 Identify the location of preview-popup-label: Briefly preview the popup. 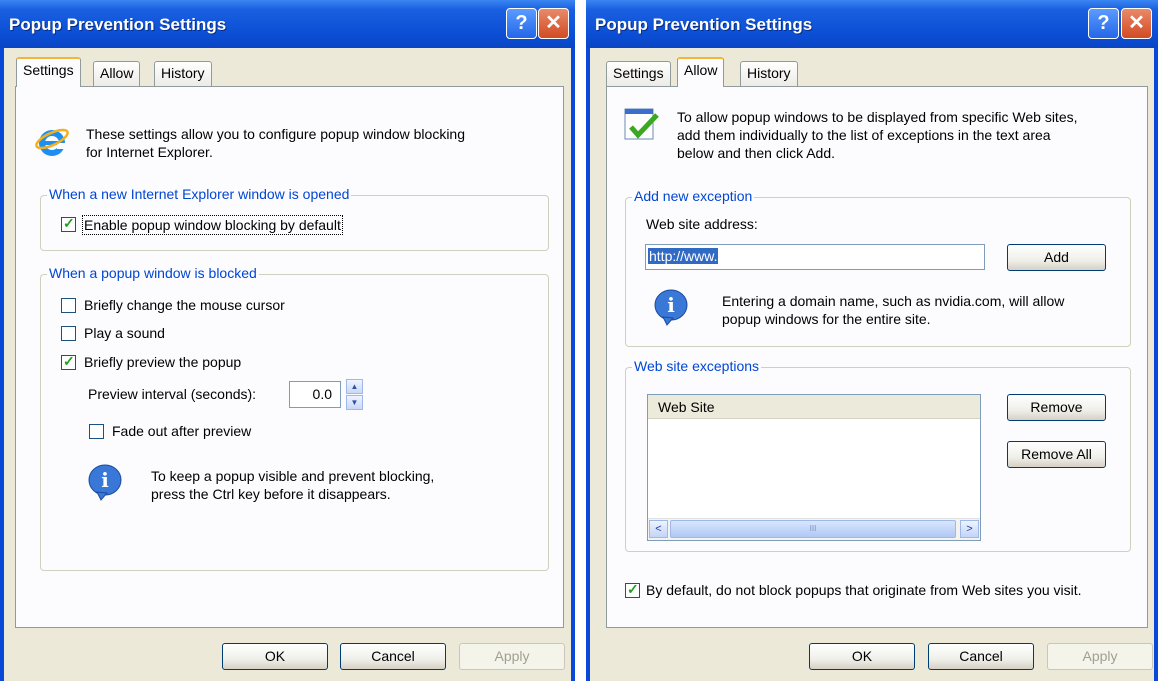
(162, 362).